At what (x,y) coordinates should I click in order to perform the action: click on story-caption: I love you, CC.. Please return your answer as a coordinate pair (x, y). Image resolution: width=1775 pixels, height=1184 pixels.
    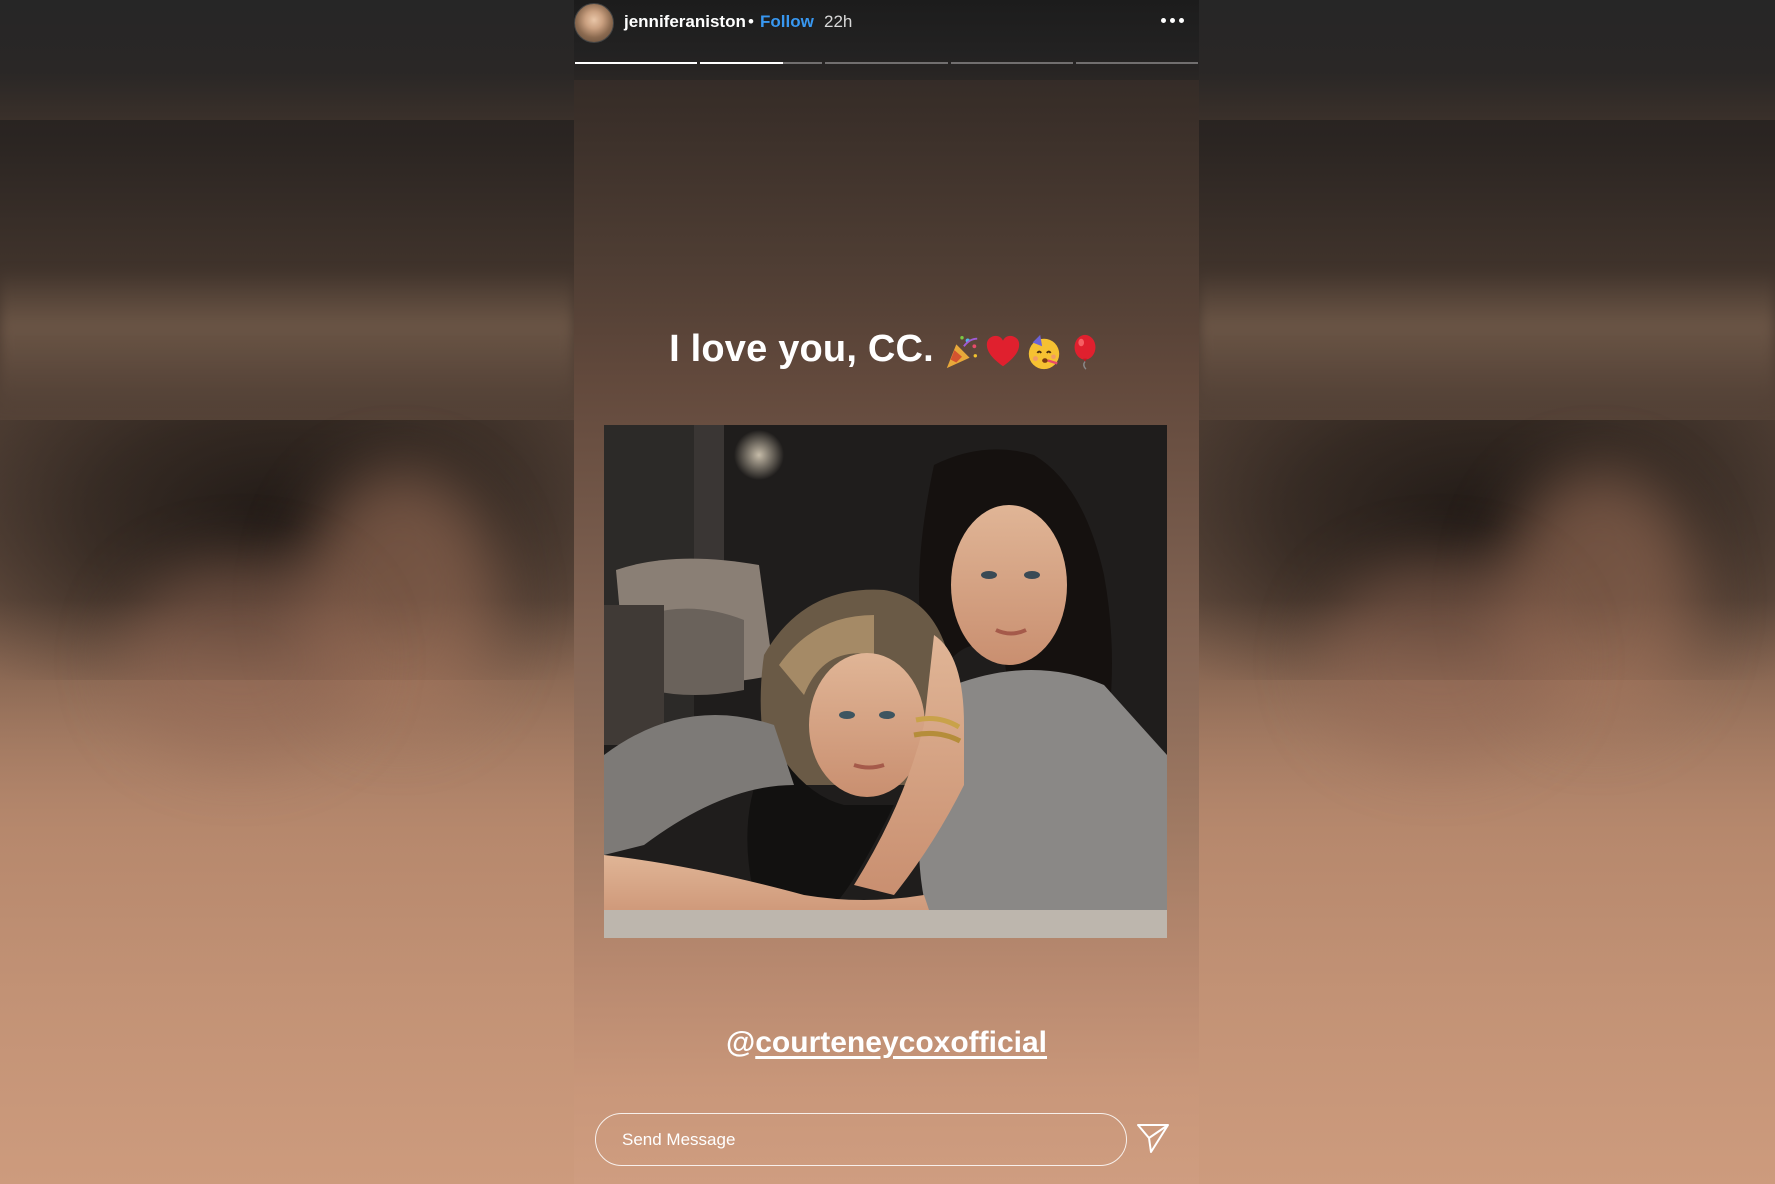
    Looking at the image, I should click on (886, 350).